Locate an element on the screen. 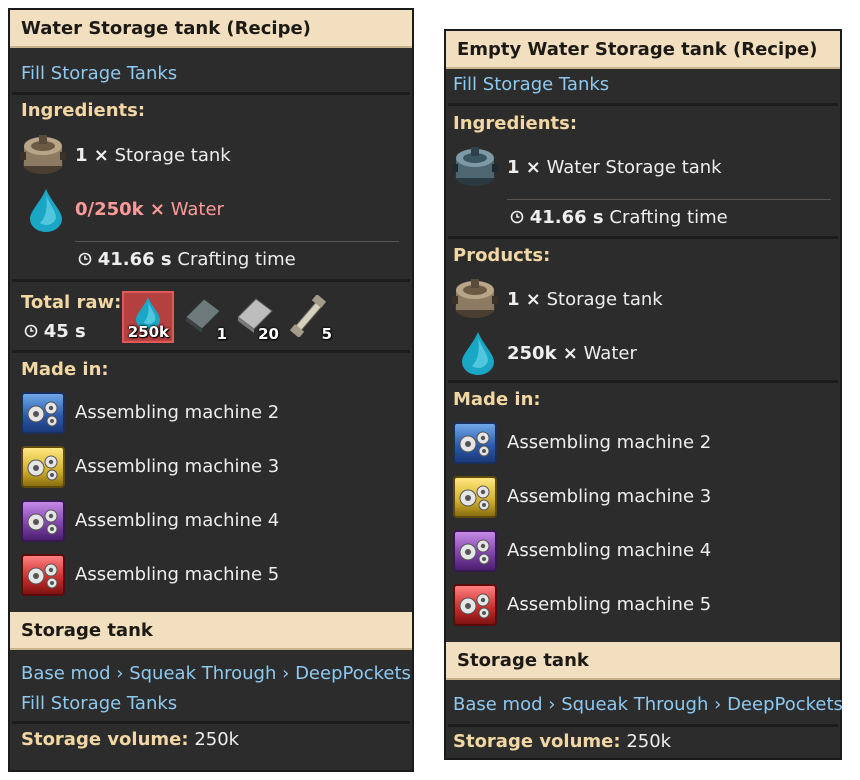 This screenshot has width=860, height=780. raw-item-count: 20 is located at coordinates (268, 334).